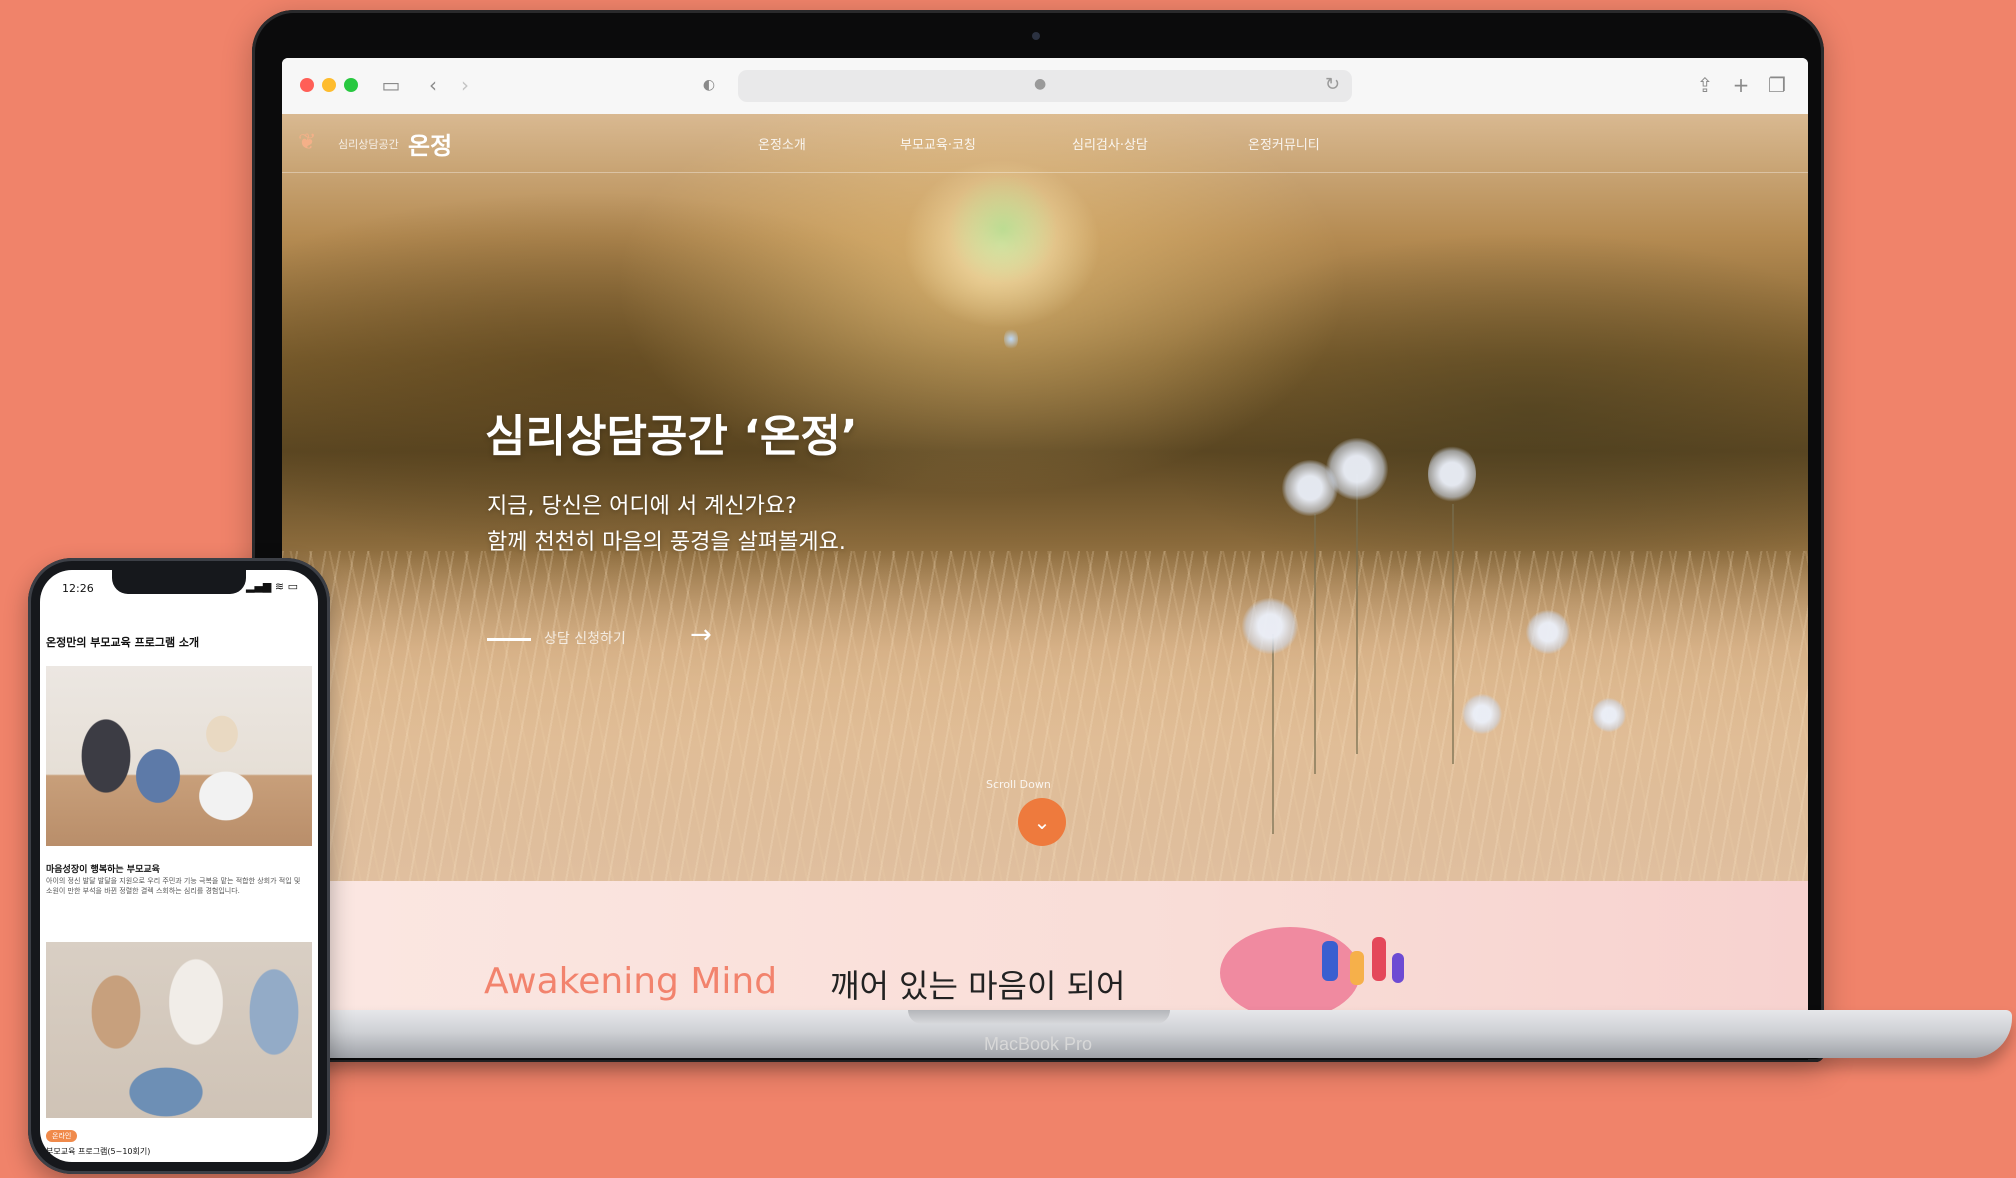 This screenshot has width=2016, height=1178. Describe the element at coordinates (78, 588) in the screenshot. I see `phone-clock: 12:26` at that location.